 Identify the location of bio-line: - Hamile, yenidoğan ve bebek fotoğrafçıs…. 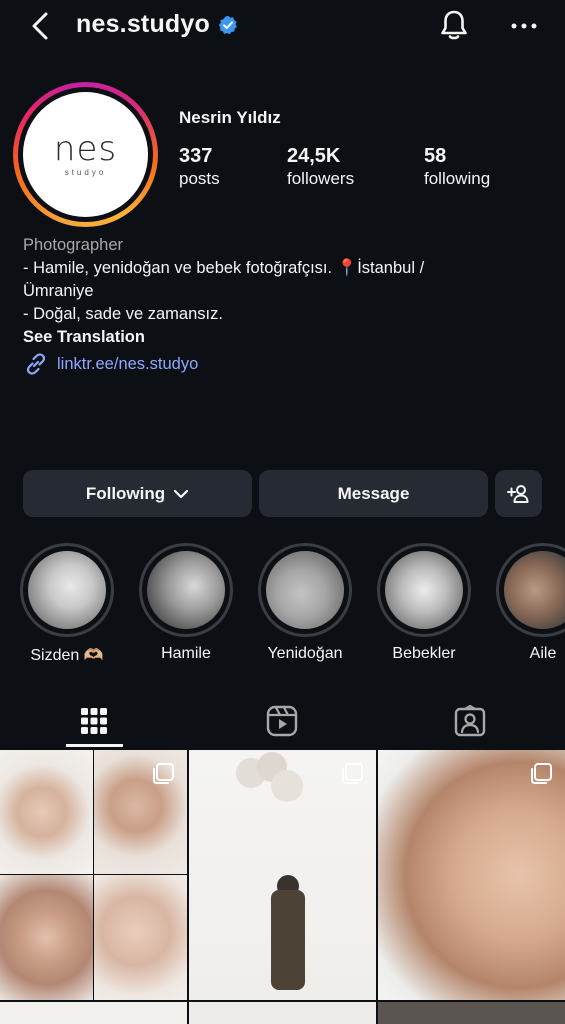
(224, 268).